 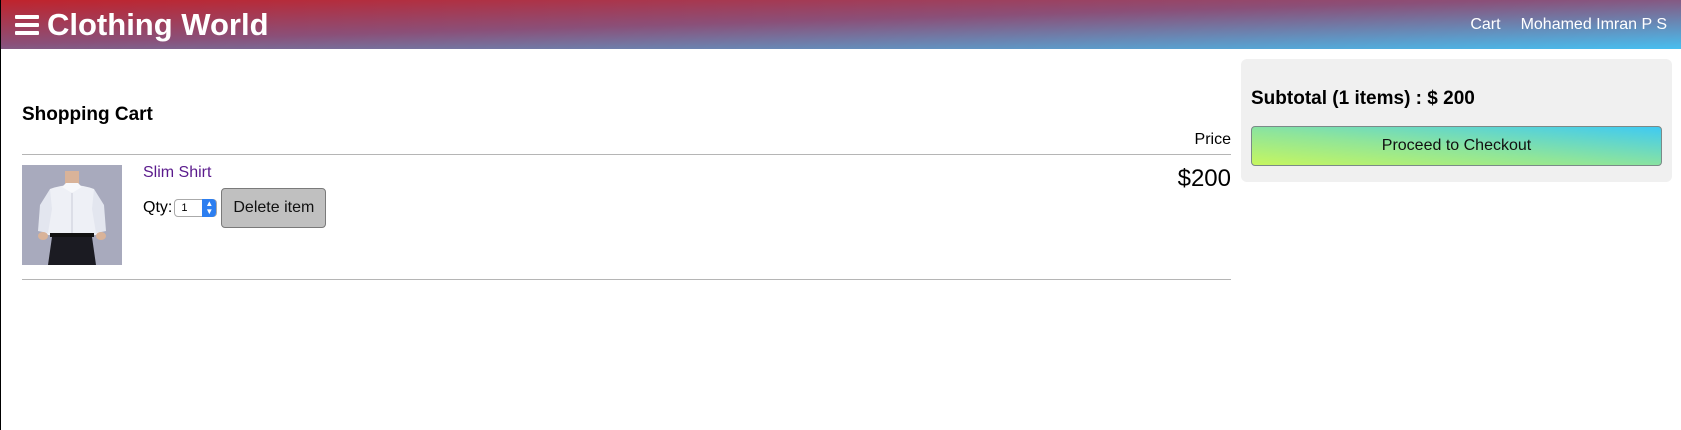 I want to click on top-navbar: Clothing World Cart Mohamed Imran P S, so click(x=841, y=24).